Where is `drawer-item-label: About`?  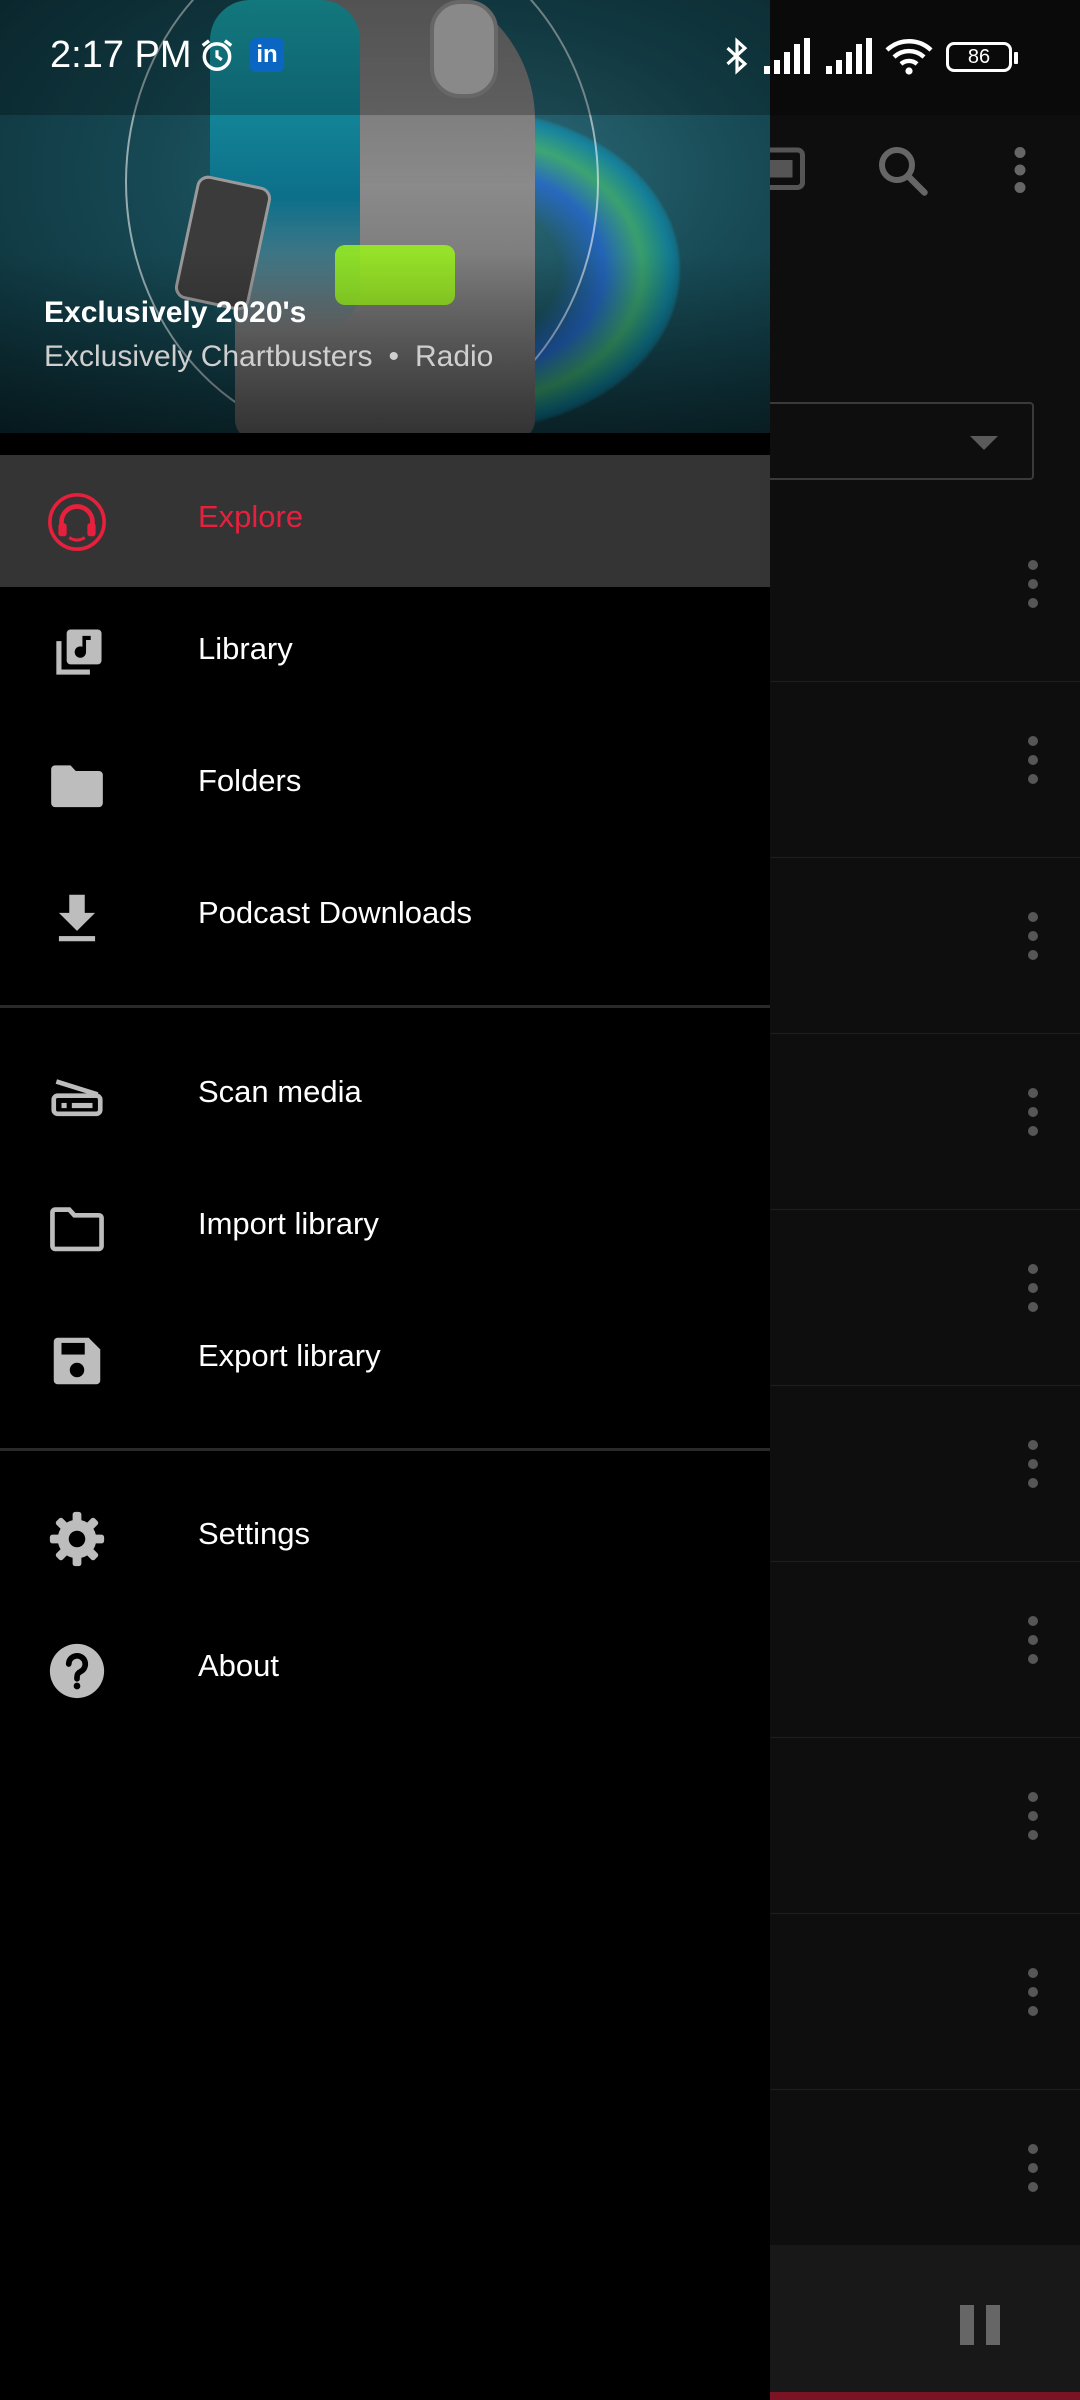
drawer-item-label: About is located at coordinates (239, 1665).